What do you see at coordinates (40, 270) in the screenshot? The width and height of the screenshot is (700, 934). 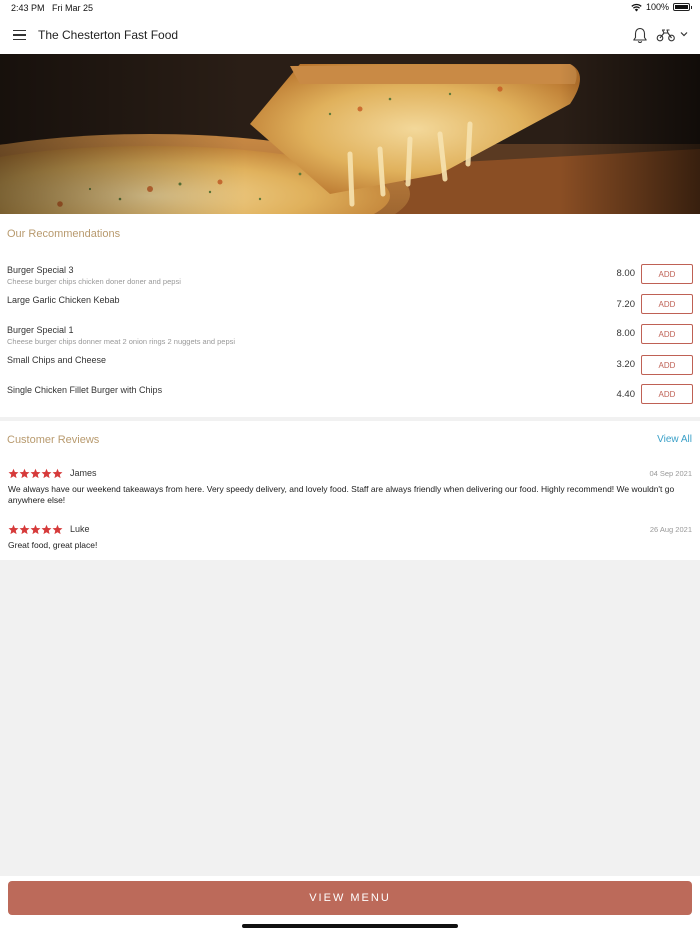 I see `item-name: Burger Special 3` at bounding box center [40, 270].